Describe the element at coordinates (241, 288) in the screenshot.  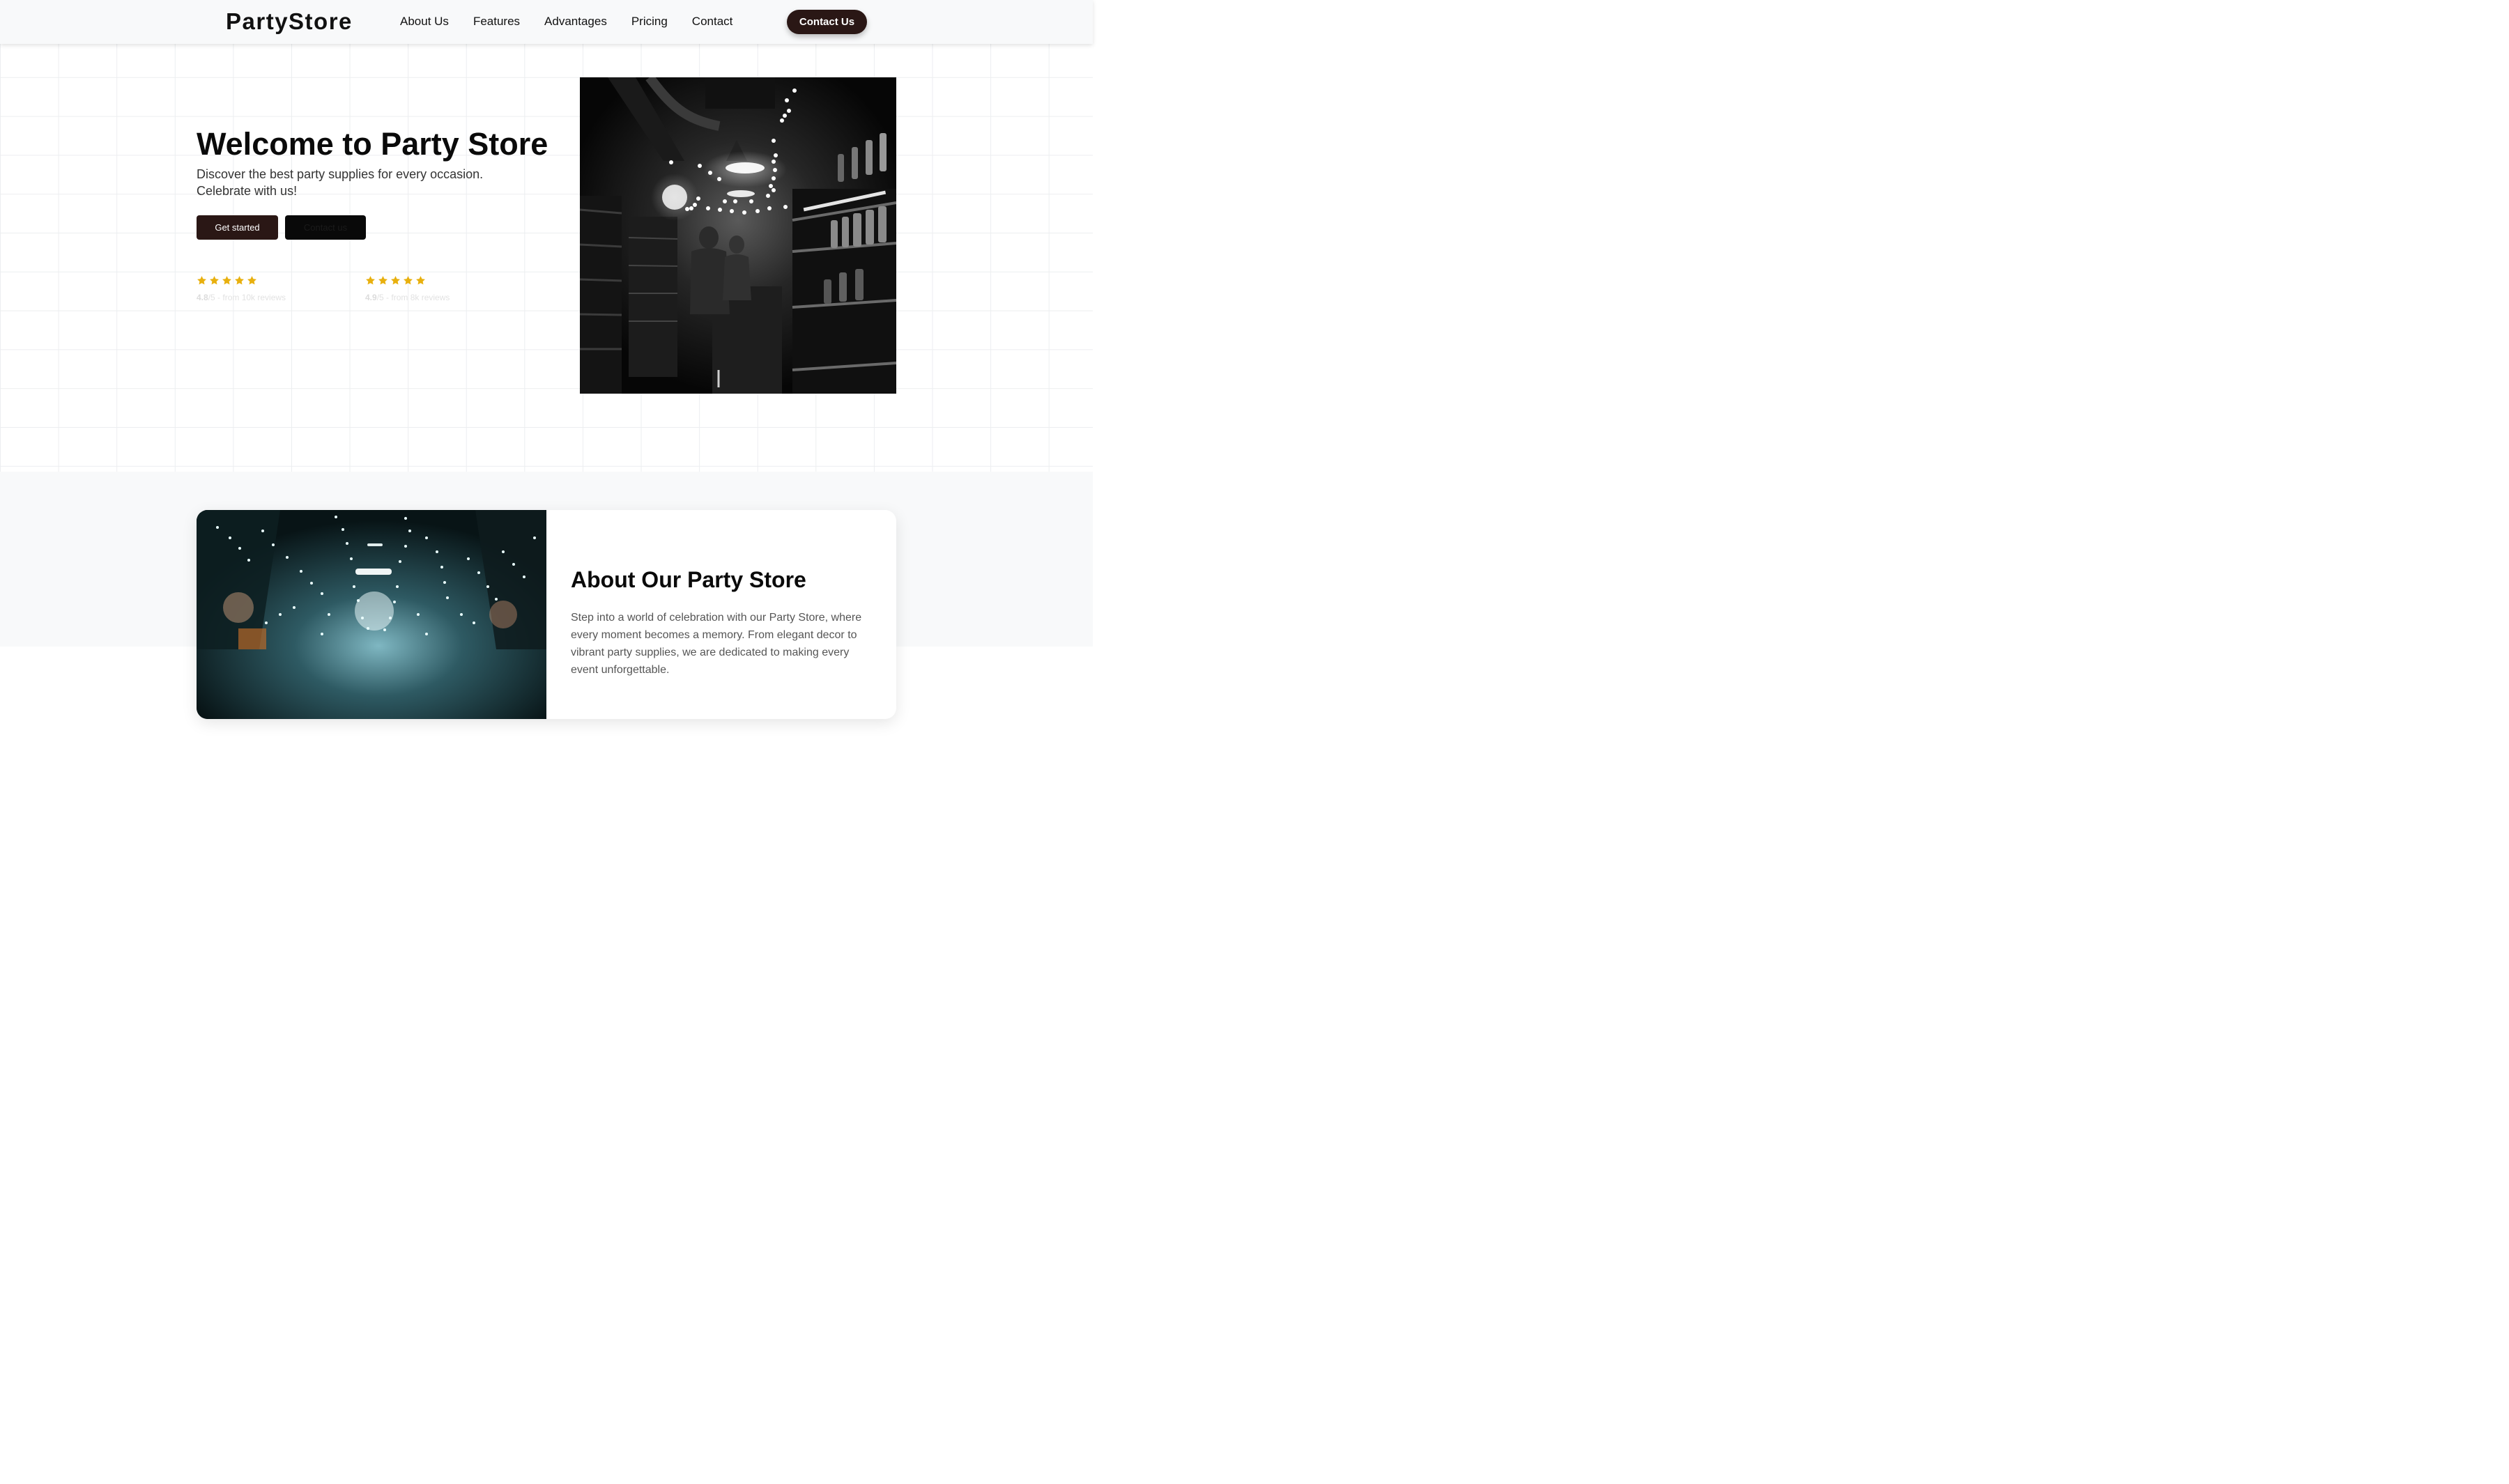
I see `rating-block: 4.8/5 - from 10k reviews` at that location.